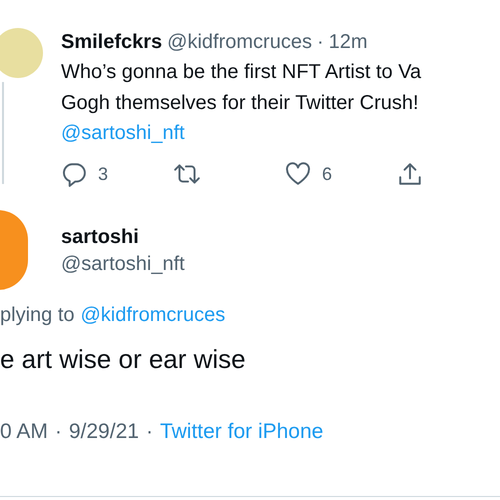 This screenshot has width=500, height=500. What do you see at coordinates (103, 432) in the screenshot?
I see `tweet-date: 9/29/21` at bounding box center [103, 432].